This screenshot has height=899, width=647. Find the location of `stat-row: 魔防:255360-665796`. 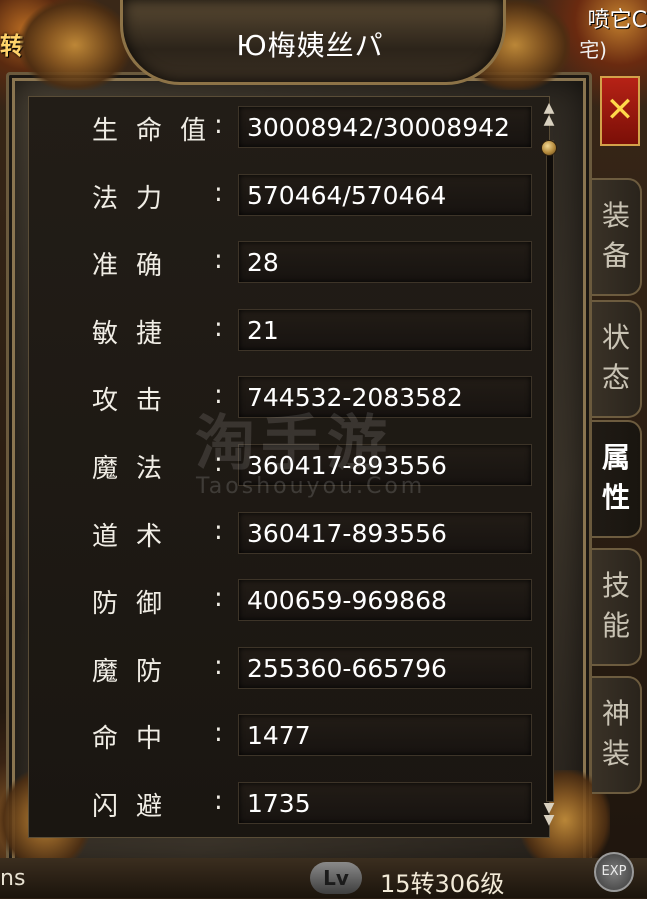

stat-row: 魔防:255360-665796 is located at coordinates (322, 668).